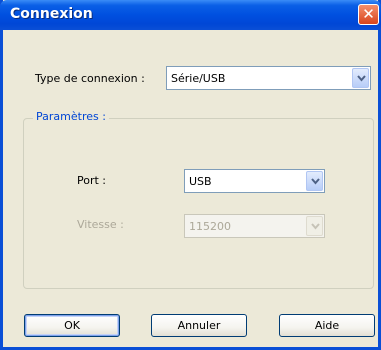 The height and width of the screenshot is (350, 381). What do you see at coordinates (71, 116) in the screenshot?
I see `parameters-group-legend: Paramètres :` at bounding box center [71, 116].